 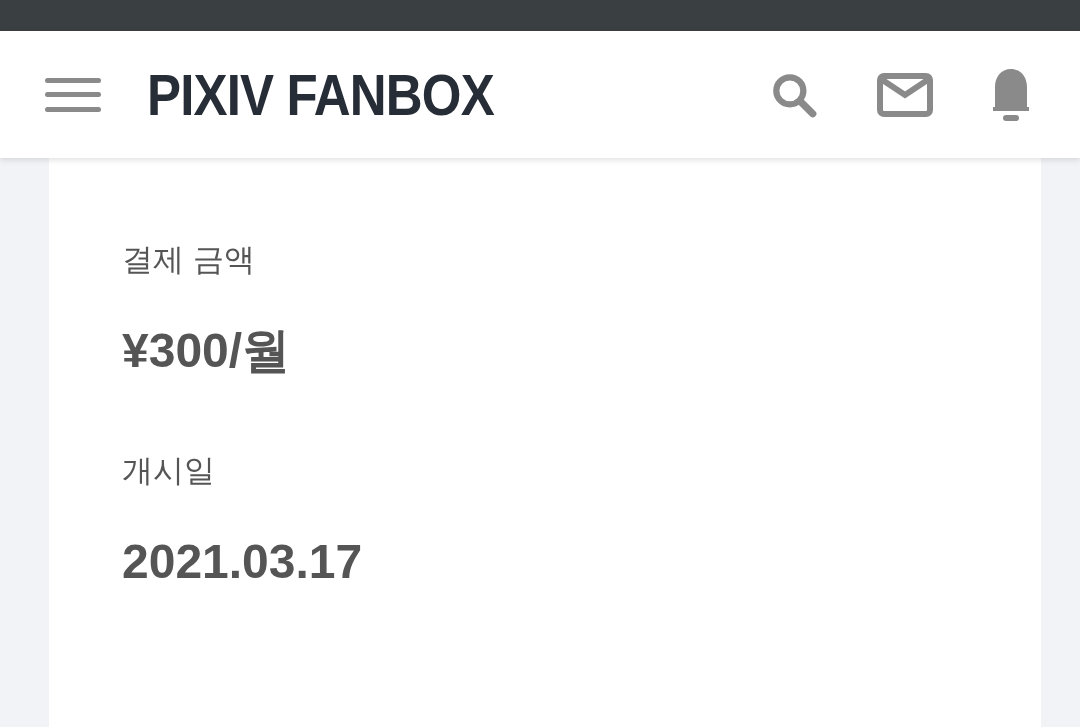 What do you see at coordinates (320, 94) in the screenshot?
I see `logo: PIXIV FANBOX` at bounding box center [320, 94].